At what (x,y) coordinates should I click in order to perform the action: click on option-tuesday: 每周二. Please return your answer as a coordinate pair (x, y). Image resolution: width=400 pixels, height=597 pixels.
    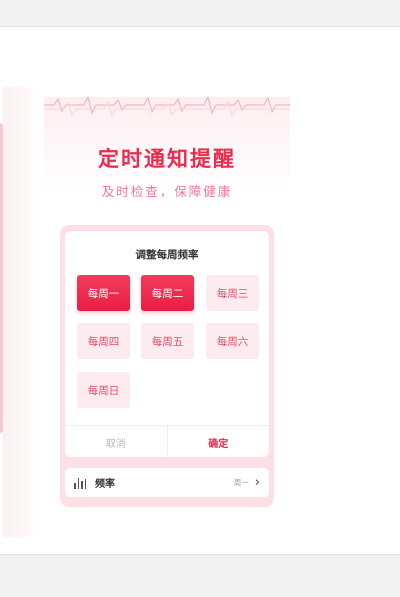
    Looking at the image, I should click on (167, 293).